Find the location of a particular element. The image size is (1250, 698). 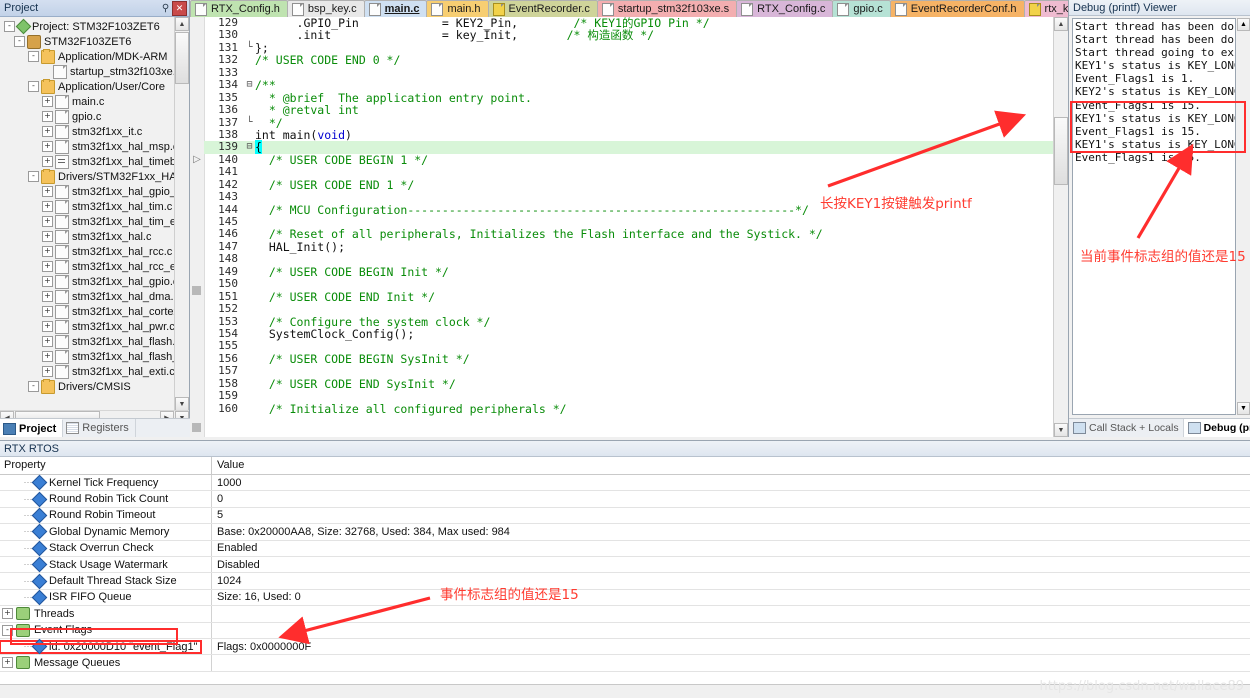

project-tree-item: + stm32f1xx_hal_flash.c is located at coordinates (87, 341).